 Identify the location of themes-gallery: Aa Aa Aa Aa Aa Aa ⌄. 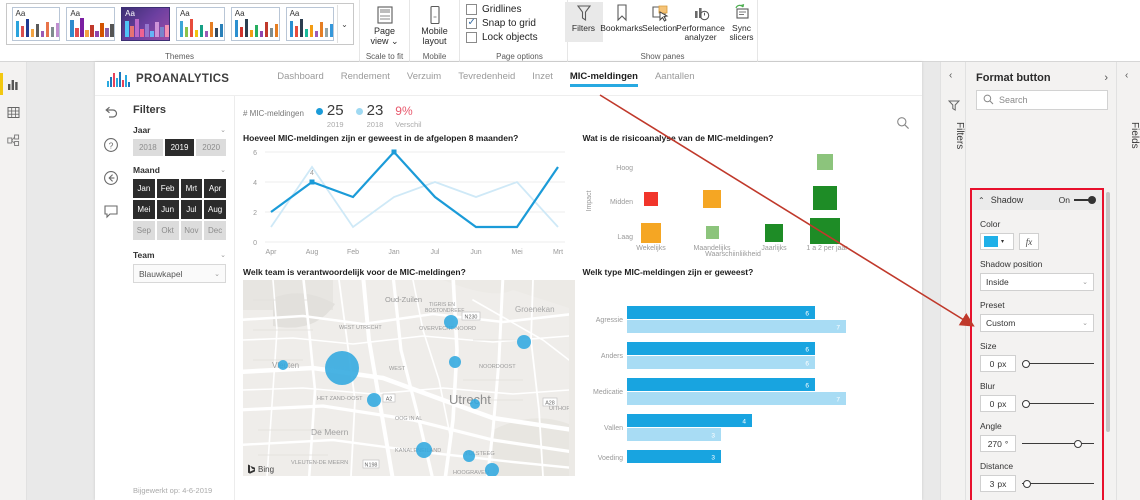
(179, 24).